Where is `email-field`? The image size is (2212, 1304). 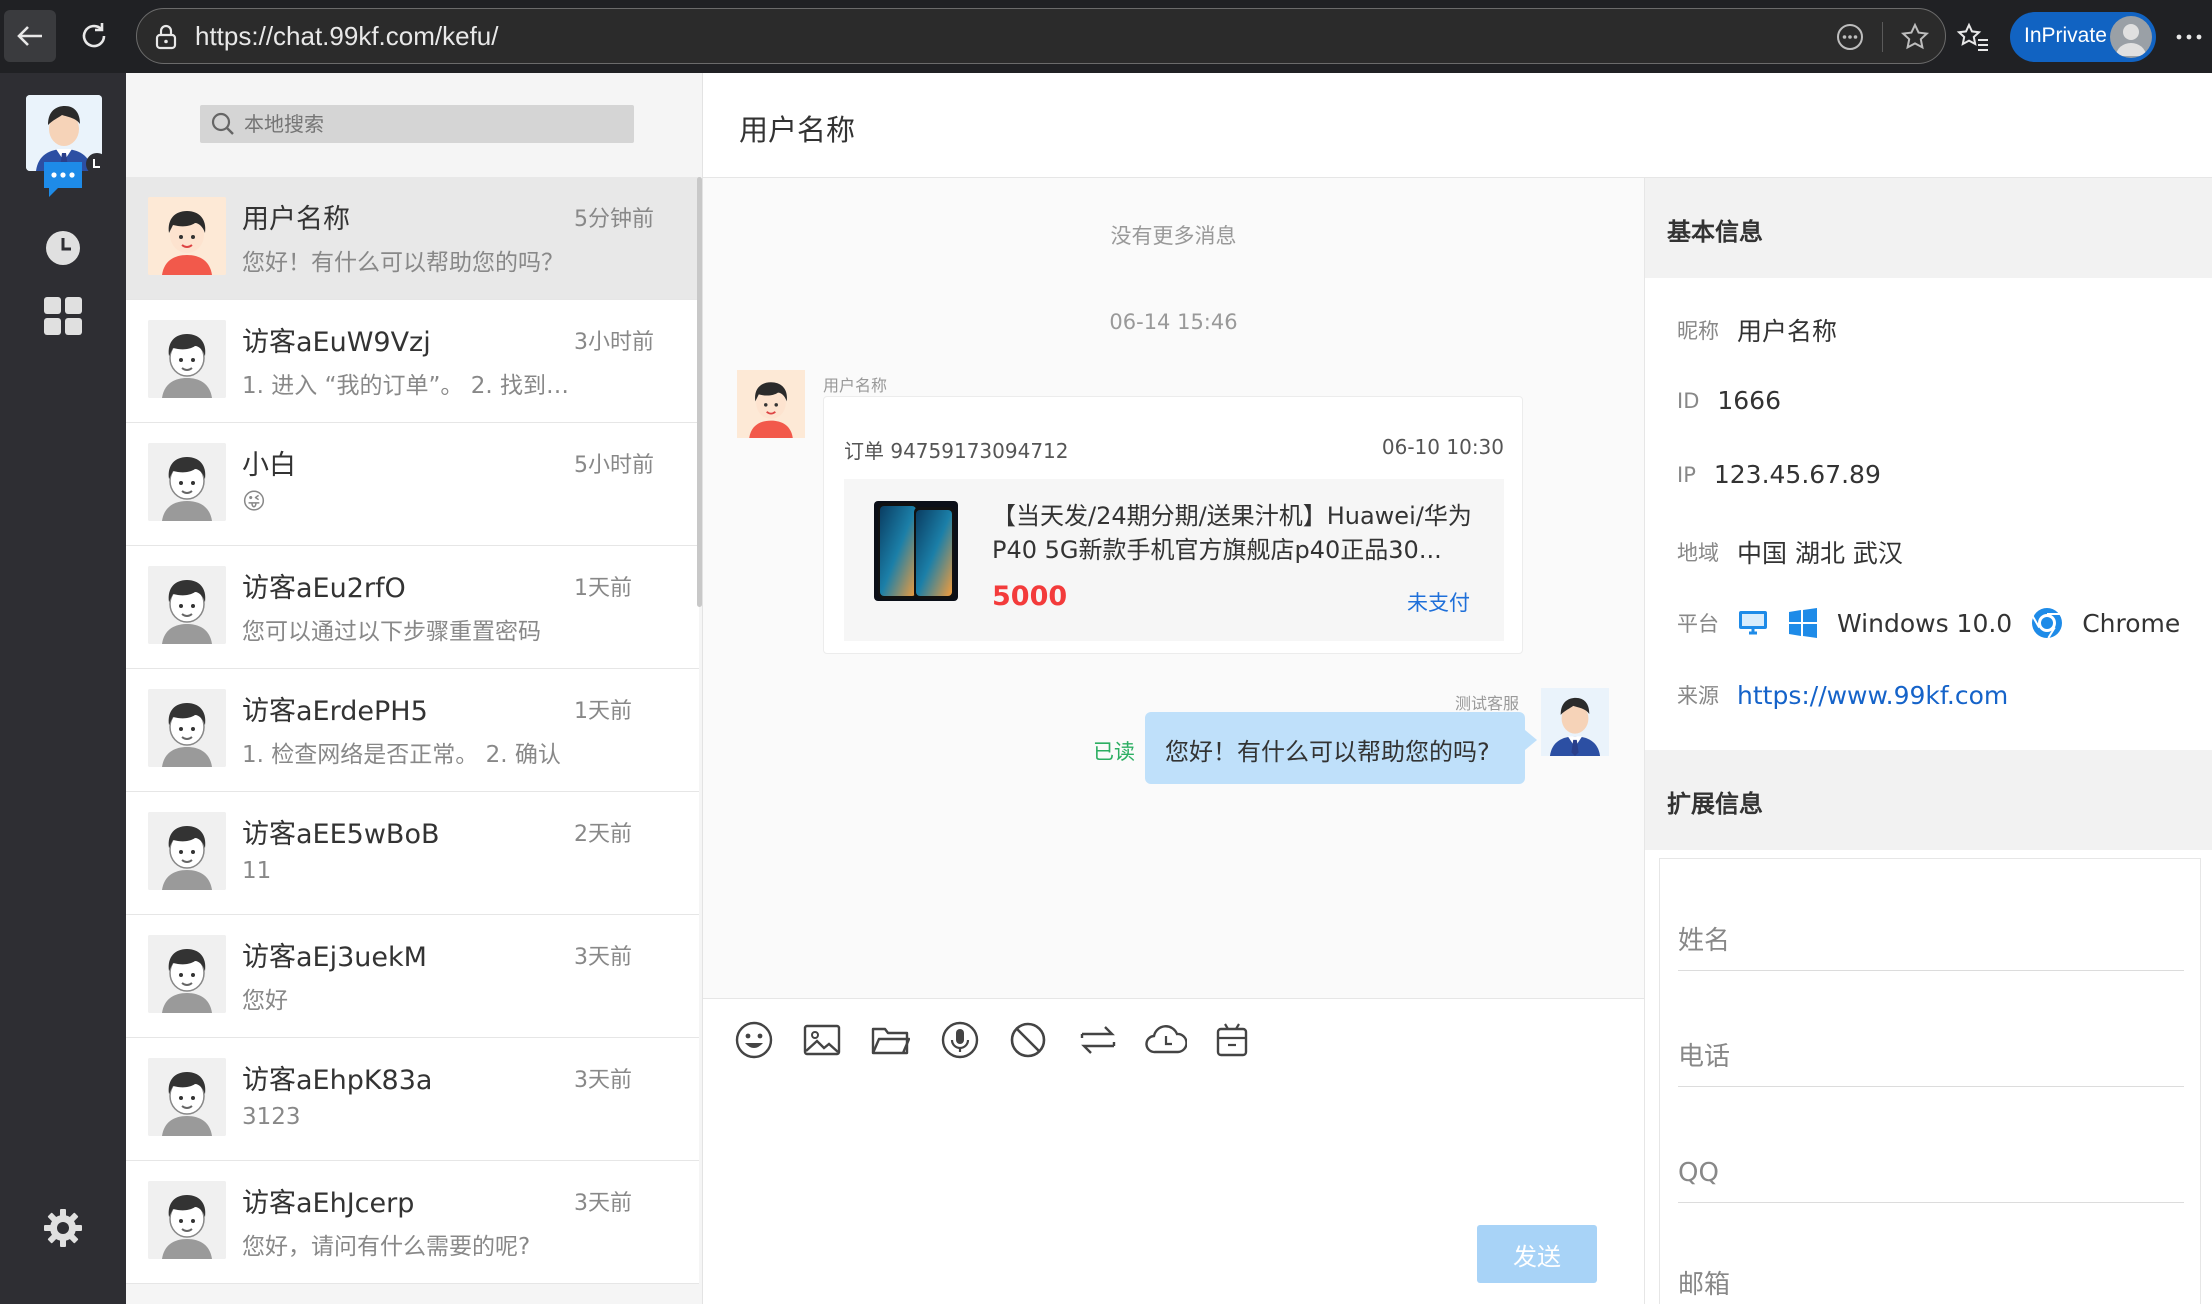
email-field is located at coordinates (1931, 1279).